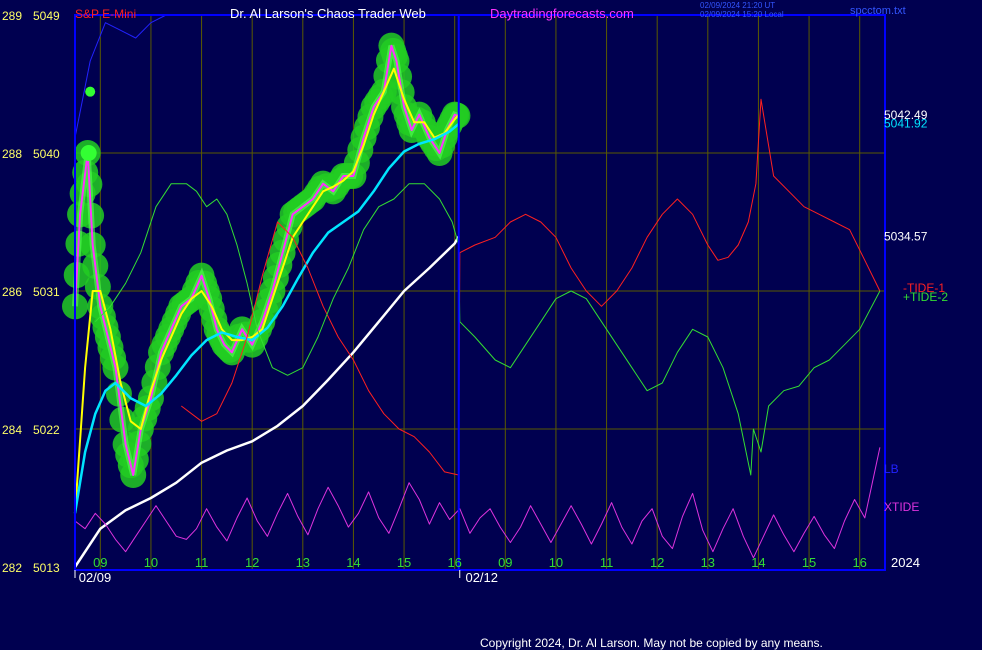 Image resolution: width=982 pixels, height=650 pixels. What do you see at coordinates (878, 11) in the screenshot?
I see `data-file-label: spcctom.txt` at bounding box center [878, 11].